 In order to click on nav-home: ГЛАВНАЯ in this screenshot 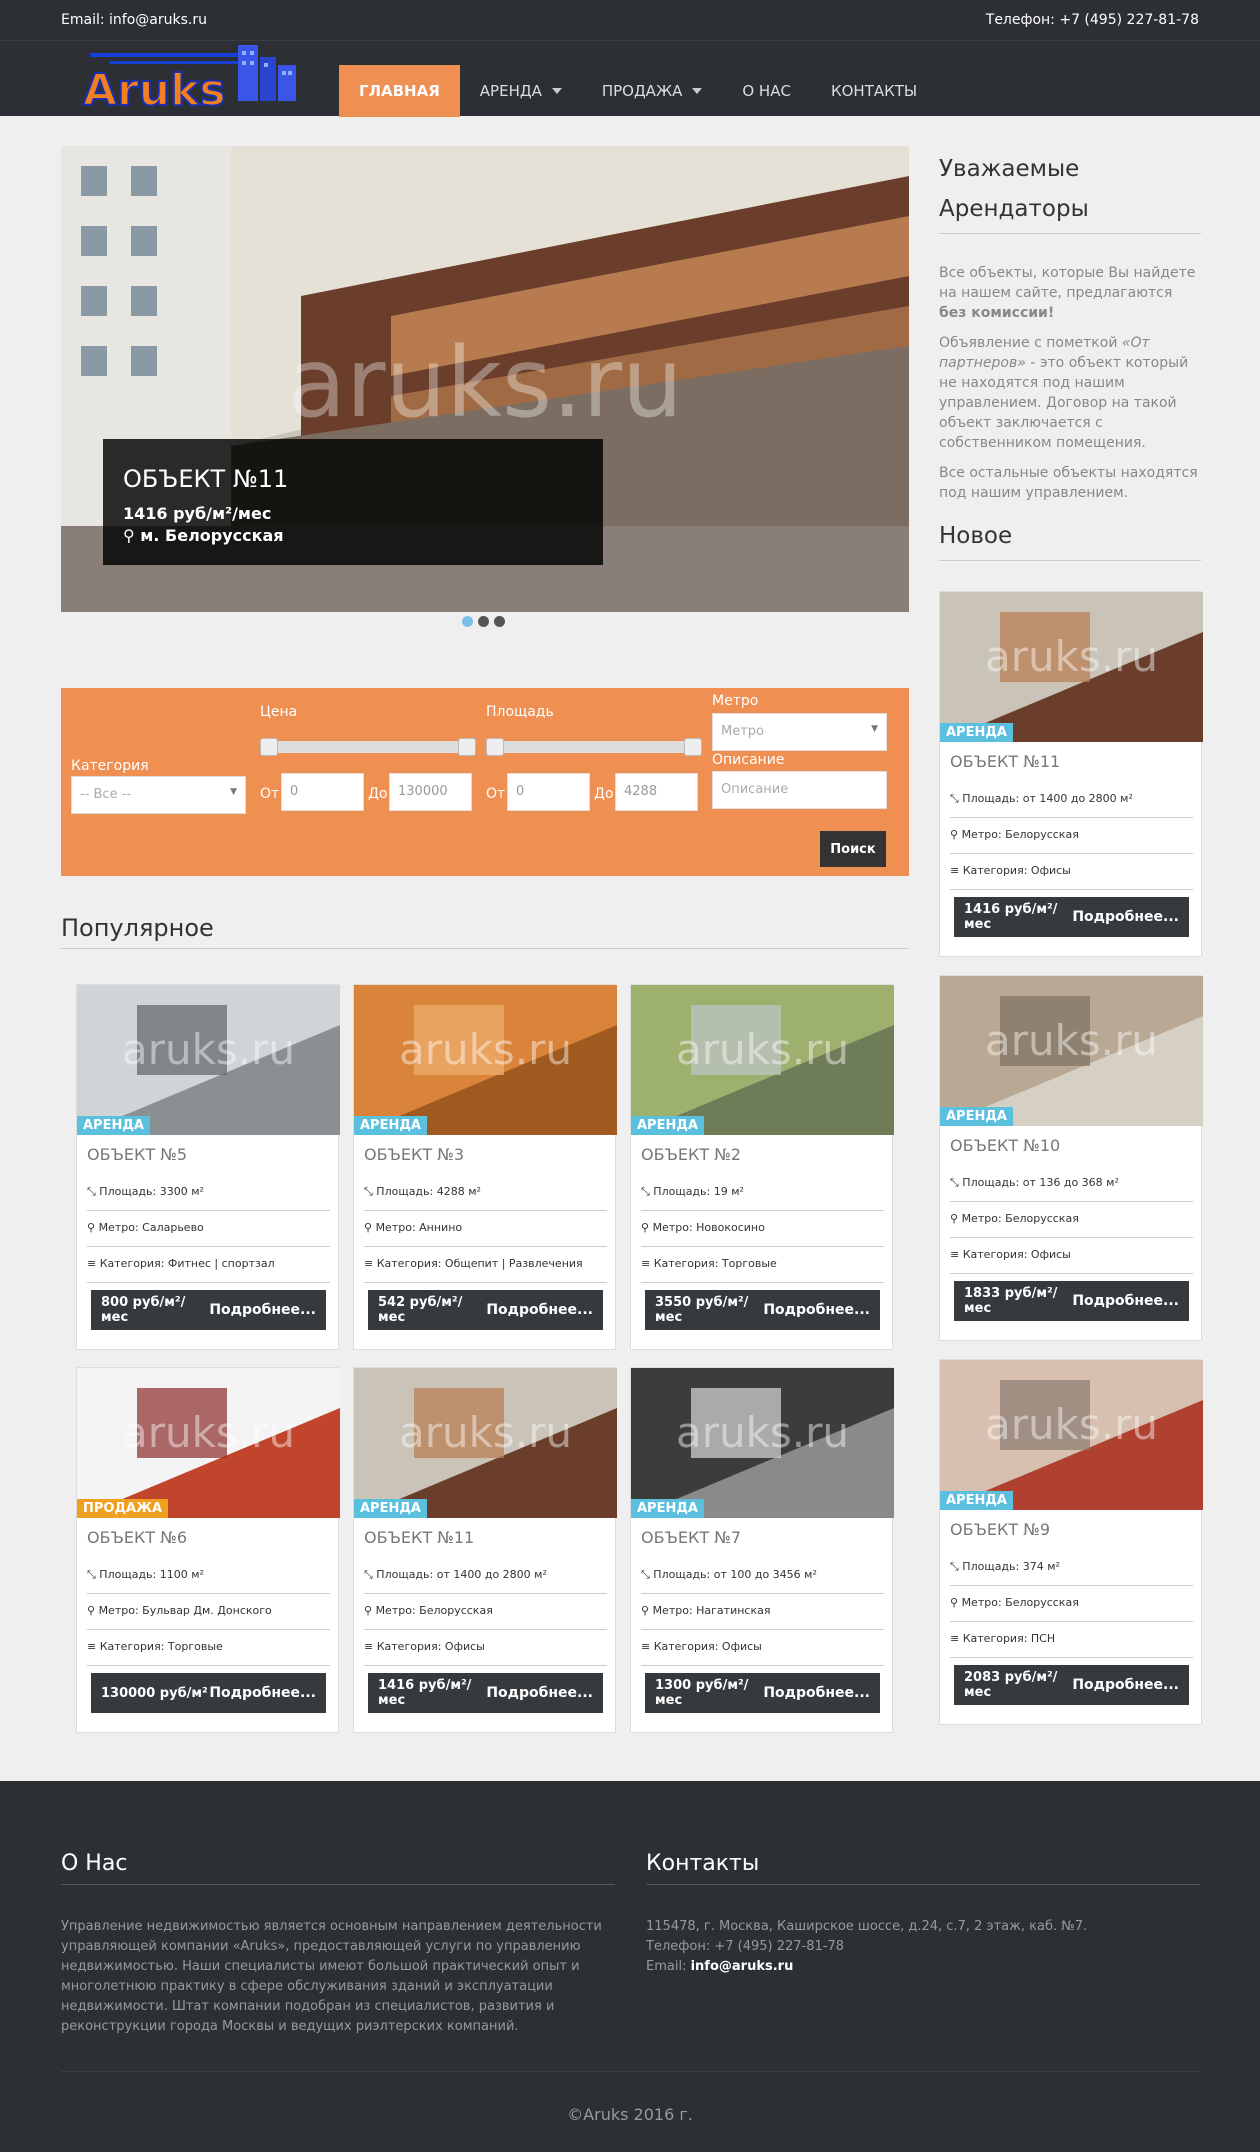, I will do `click(399, 91)`.